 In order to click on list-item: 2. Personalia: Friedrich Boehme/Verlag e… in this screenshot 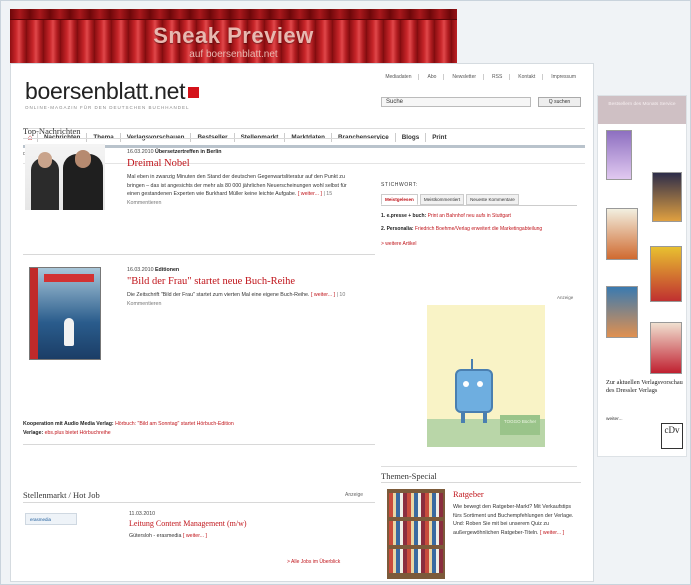, I will do `click(479, 229)`.